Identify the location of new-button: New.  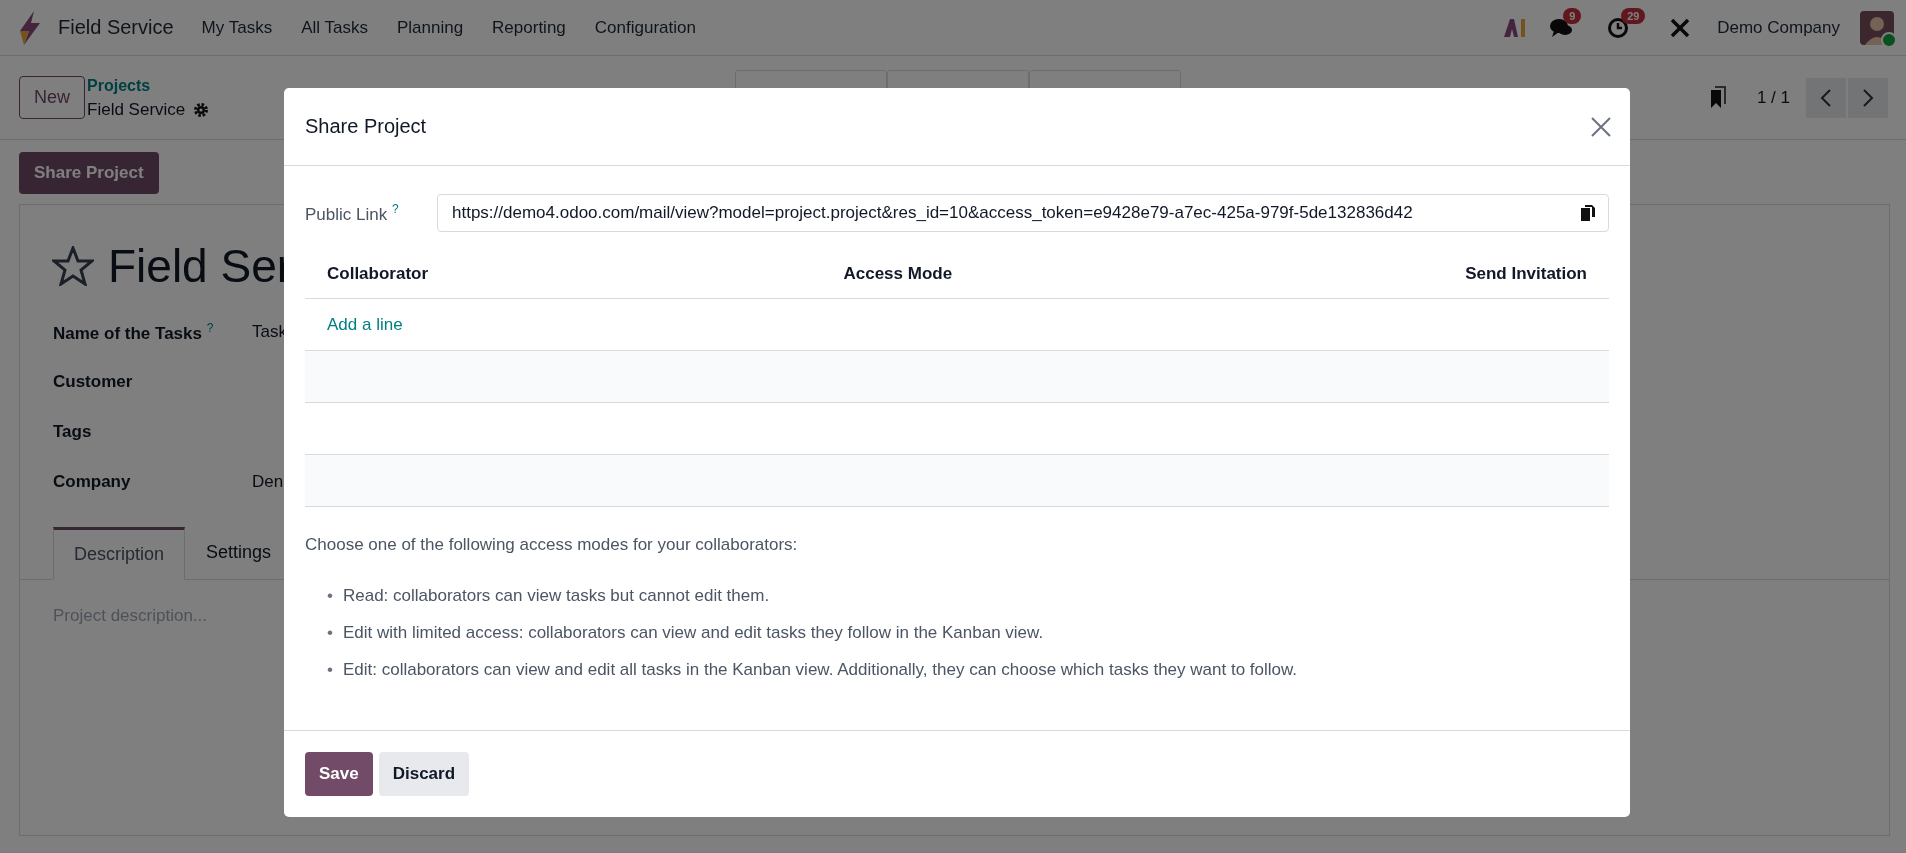
(52, 97).